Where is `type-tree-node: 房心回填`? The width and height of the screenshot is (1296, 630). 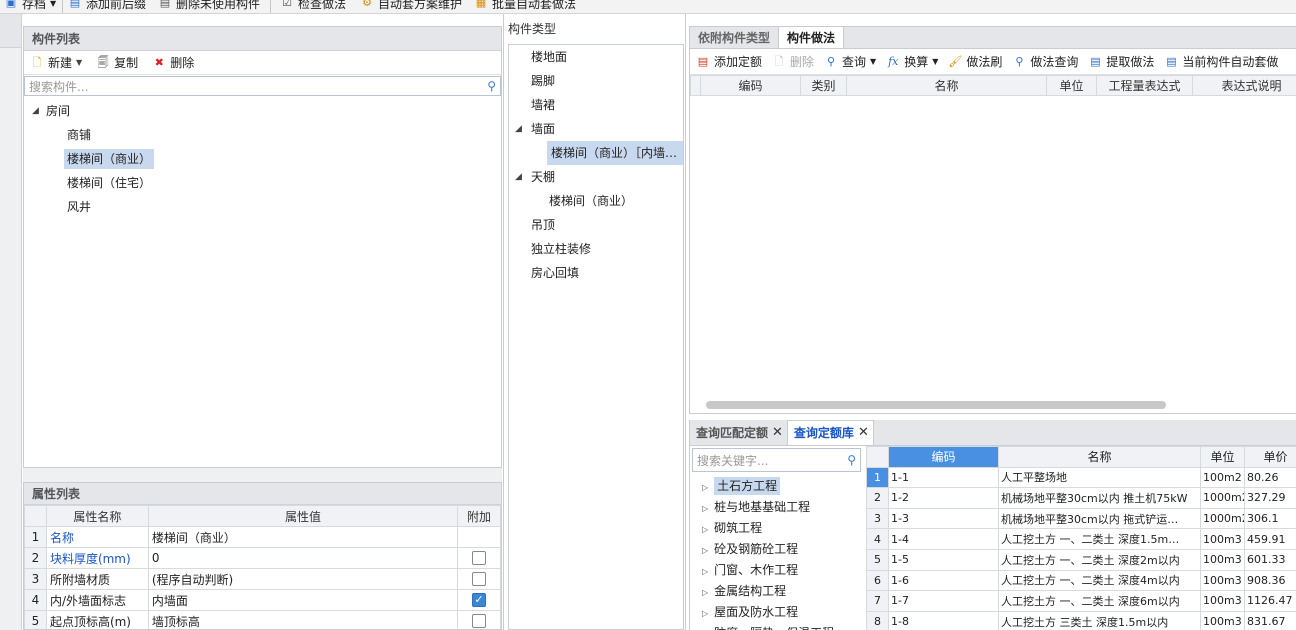
type-tree-node: 房心回填 is located at coordinates (596, 273).